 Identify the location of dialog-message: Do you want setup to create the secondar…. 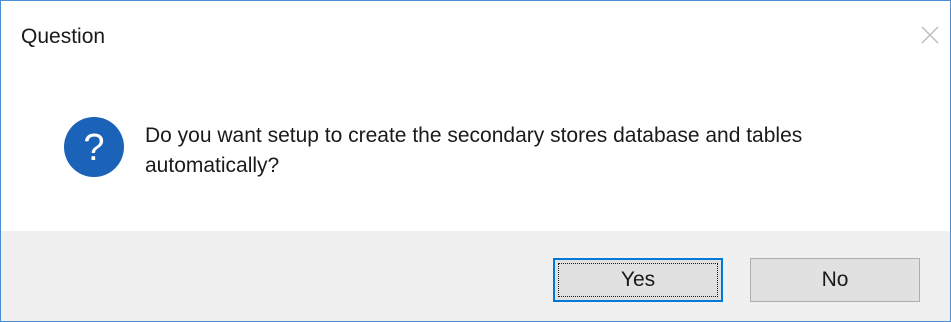
(474, 150).